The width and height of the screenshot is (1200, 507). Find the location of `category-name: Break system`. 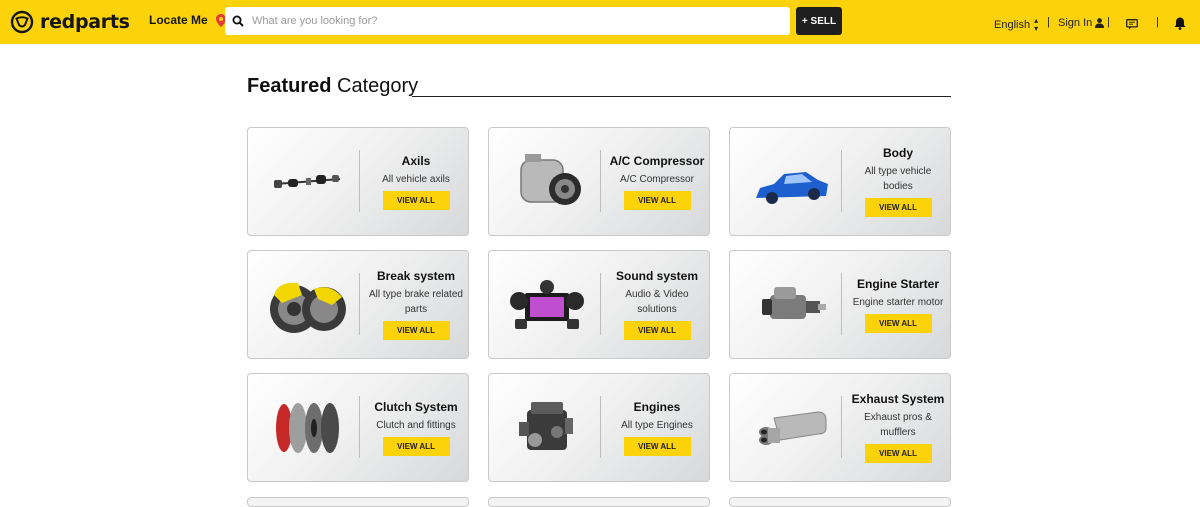

category-name: Break system is located at coordinates (416, 276).